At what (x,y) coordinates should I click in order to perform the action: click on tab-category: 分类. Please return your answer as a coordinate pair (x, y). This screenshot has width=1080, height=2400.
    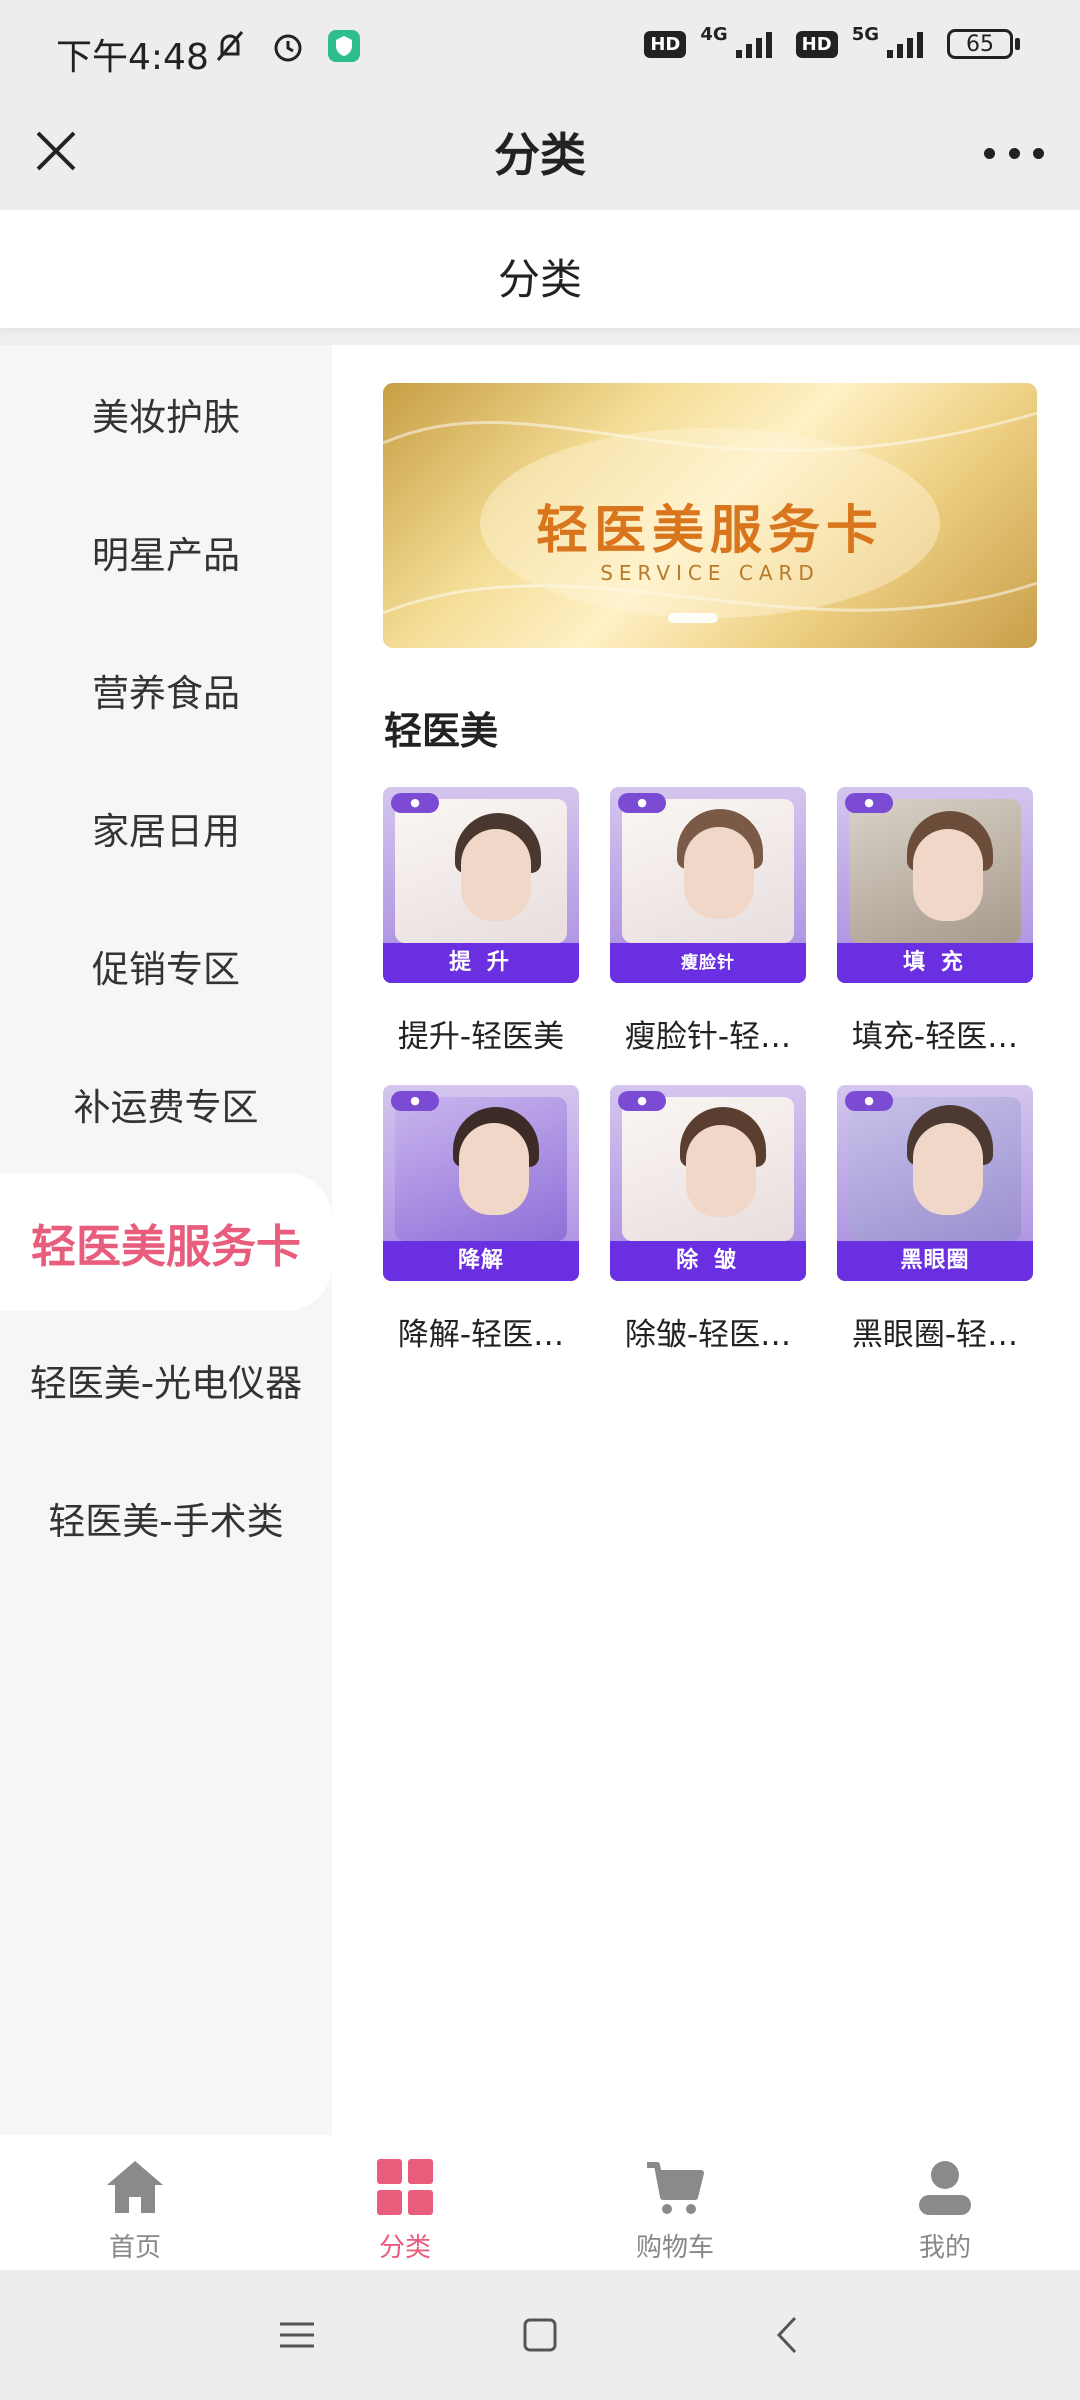
    Looking at the image, I should click on (405, 2202).